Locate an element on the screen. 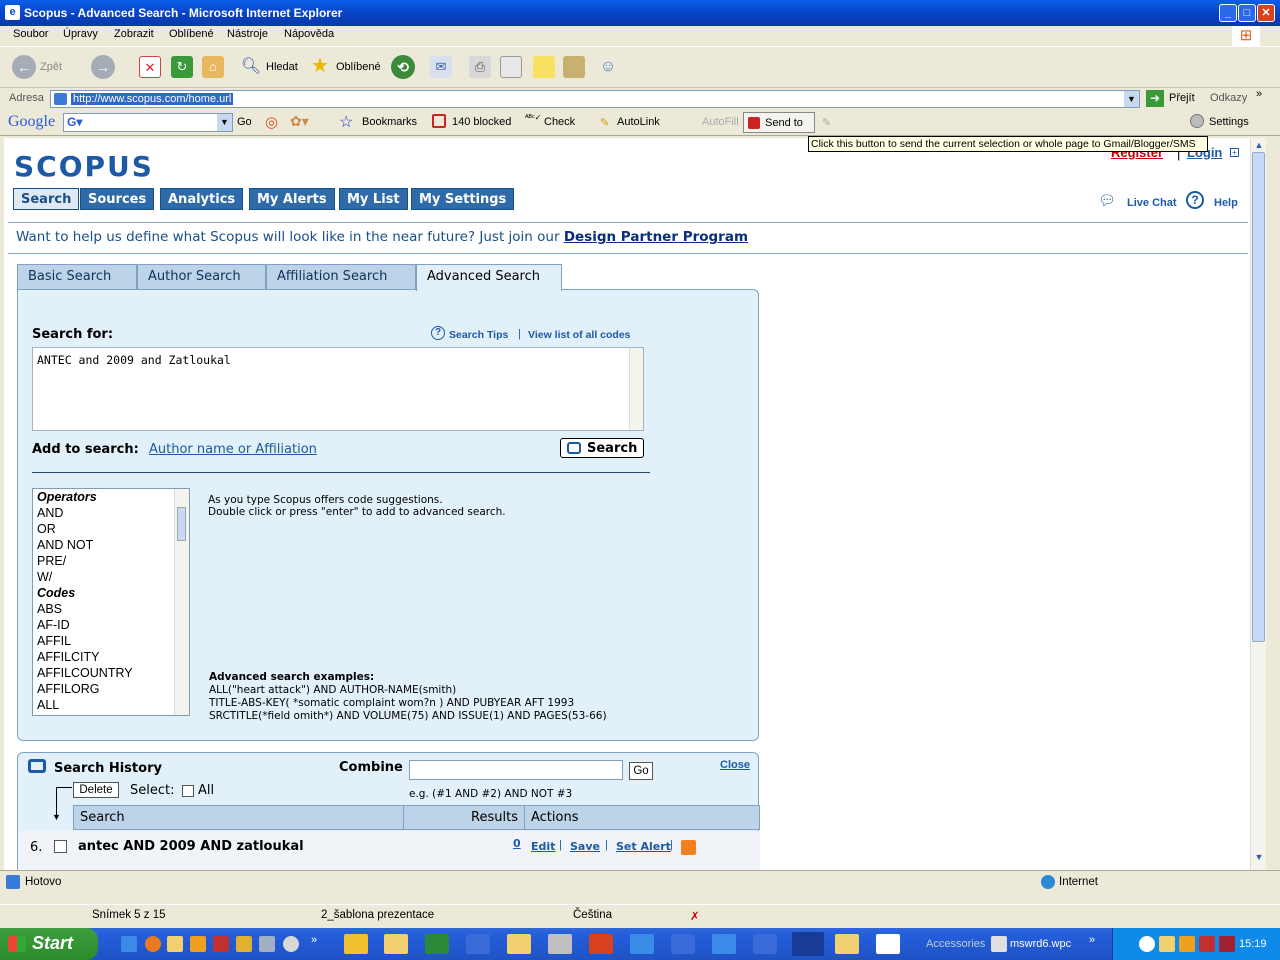 The image size is (1280, 960). search-icon: 🔍︎ is located at coordinates (251, 67).